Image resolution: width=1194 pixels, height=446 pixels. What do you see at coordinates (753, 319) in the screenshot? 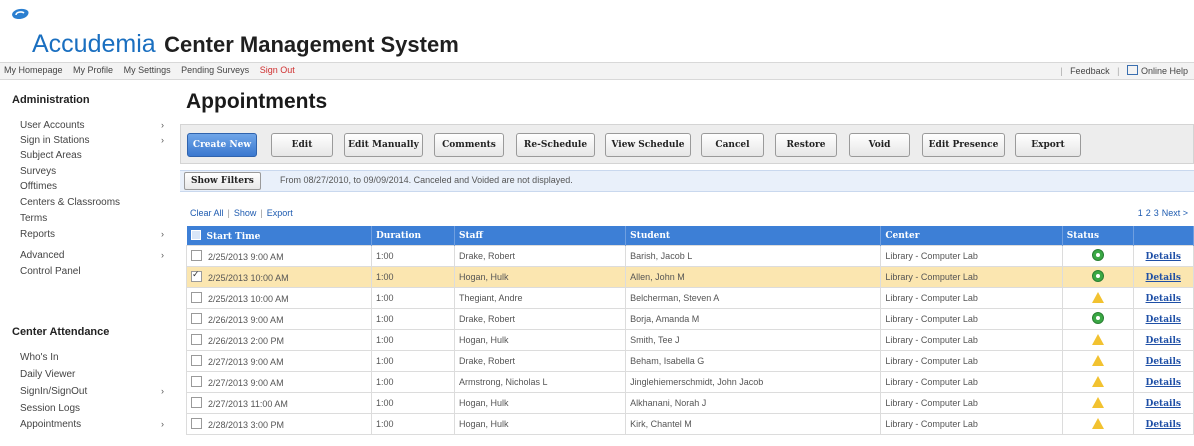
I see `cell-student: Borja, Amanda M` at bounding box center [753, 319].